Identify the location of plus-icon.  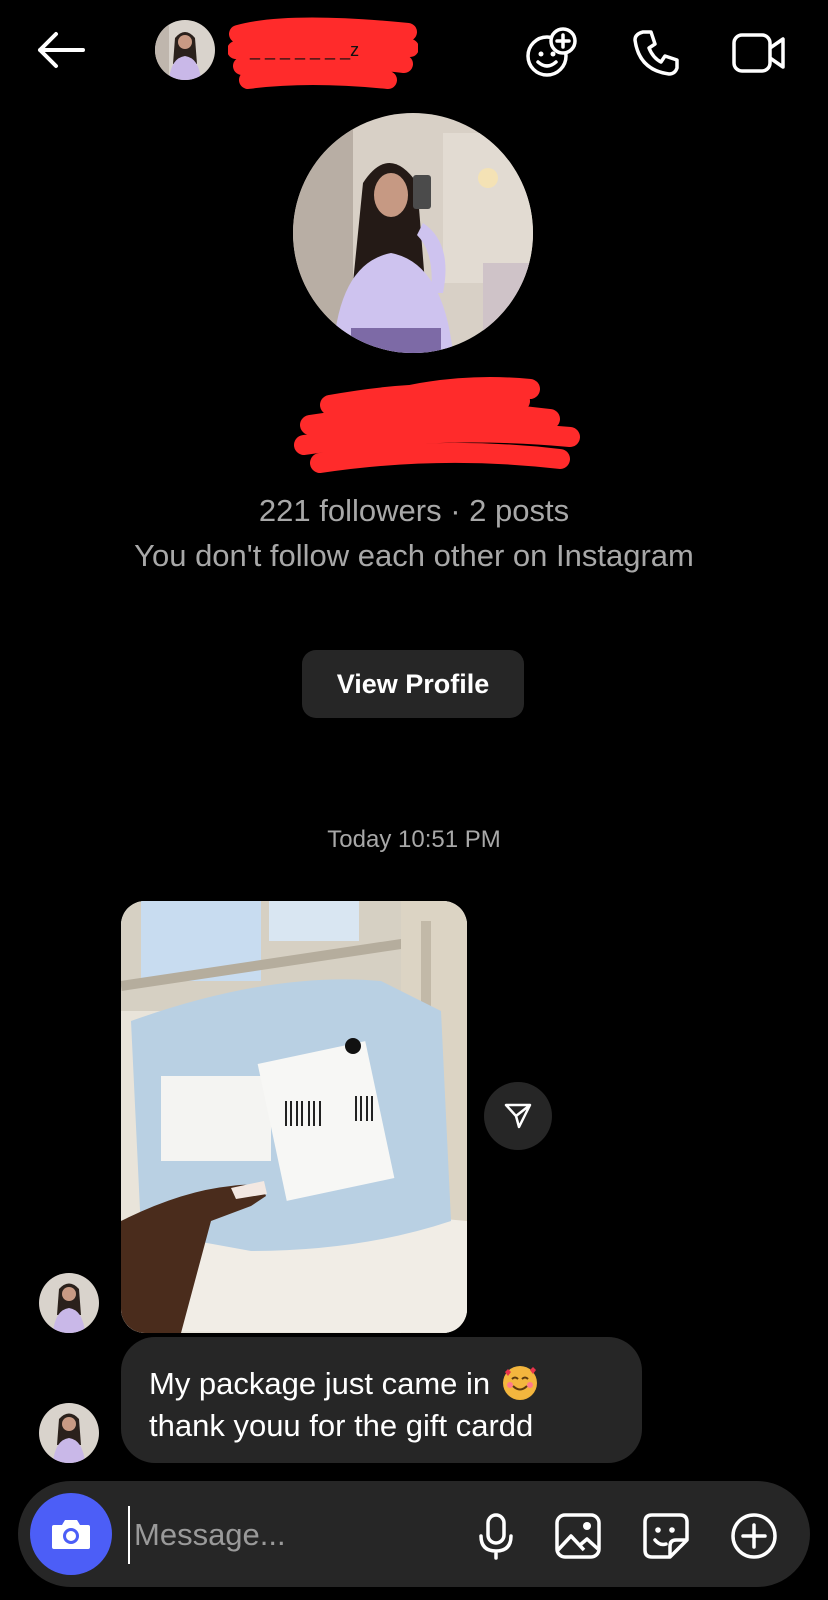
(754, 1536).